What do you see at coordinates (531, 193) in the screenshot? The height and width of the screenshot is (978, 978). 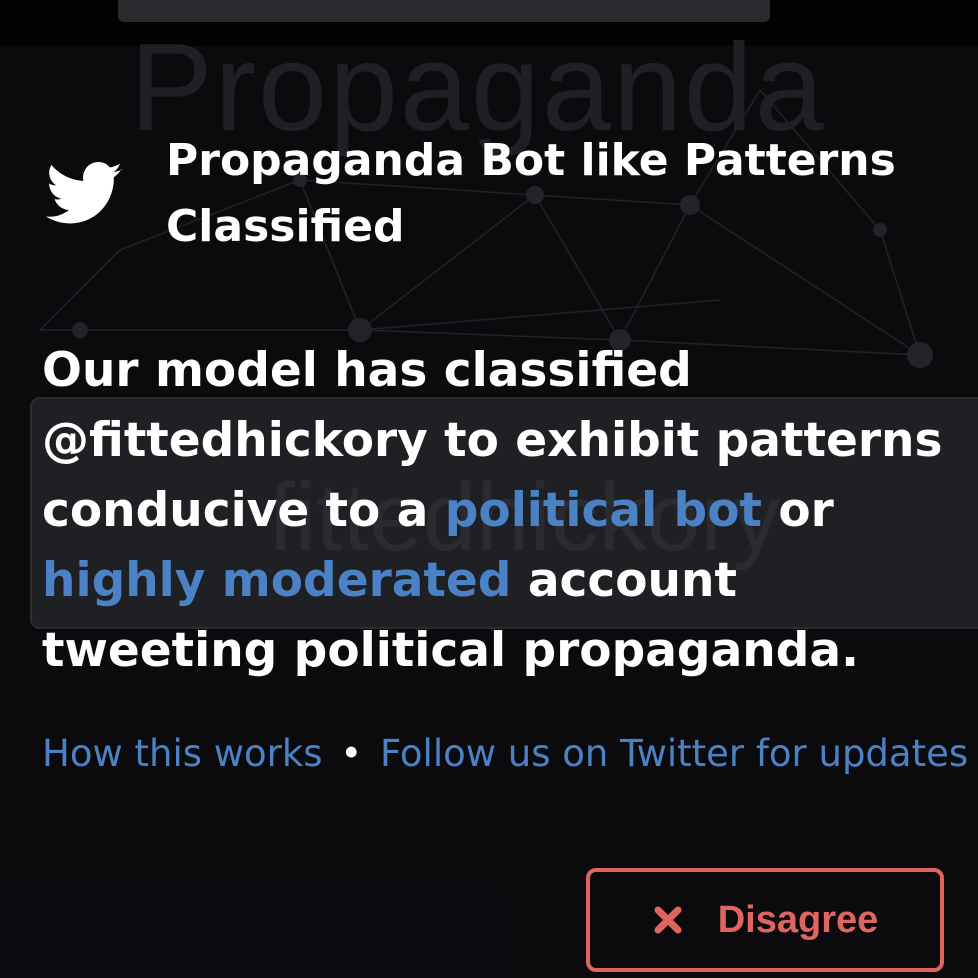 I see `dialog-title: Propaganda Bot like Patterns Classified` at bounding box center [531, 193].